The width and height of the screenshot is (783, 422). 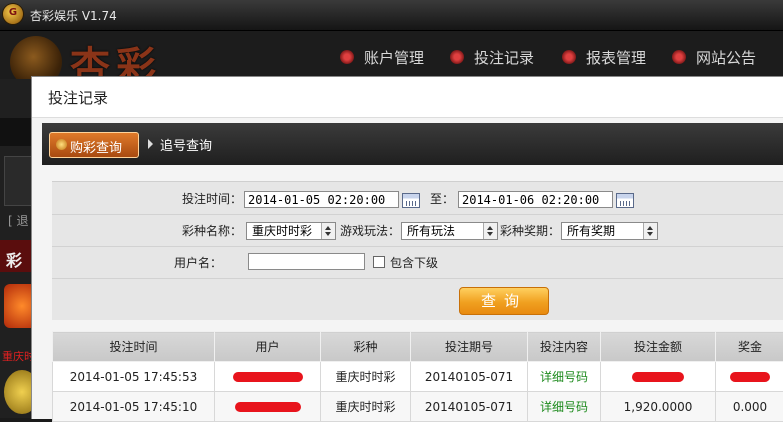 I want to click on dialog-title-bar: 投注记录, so click(x=407, y=97).